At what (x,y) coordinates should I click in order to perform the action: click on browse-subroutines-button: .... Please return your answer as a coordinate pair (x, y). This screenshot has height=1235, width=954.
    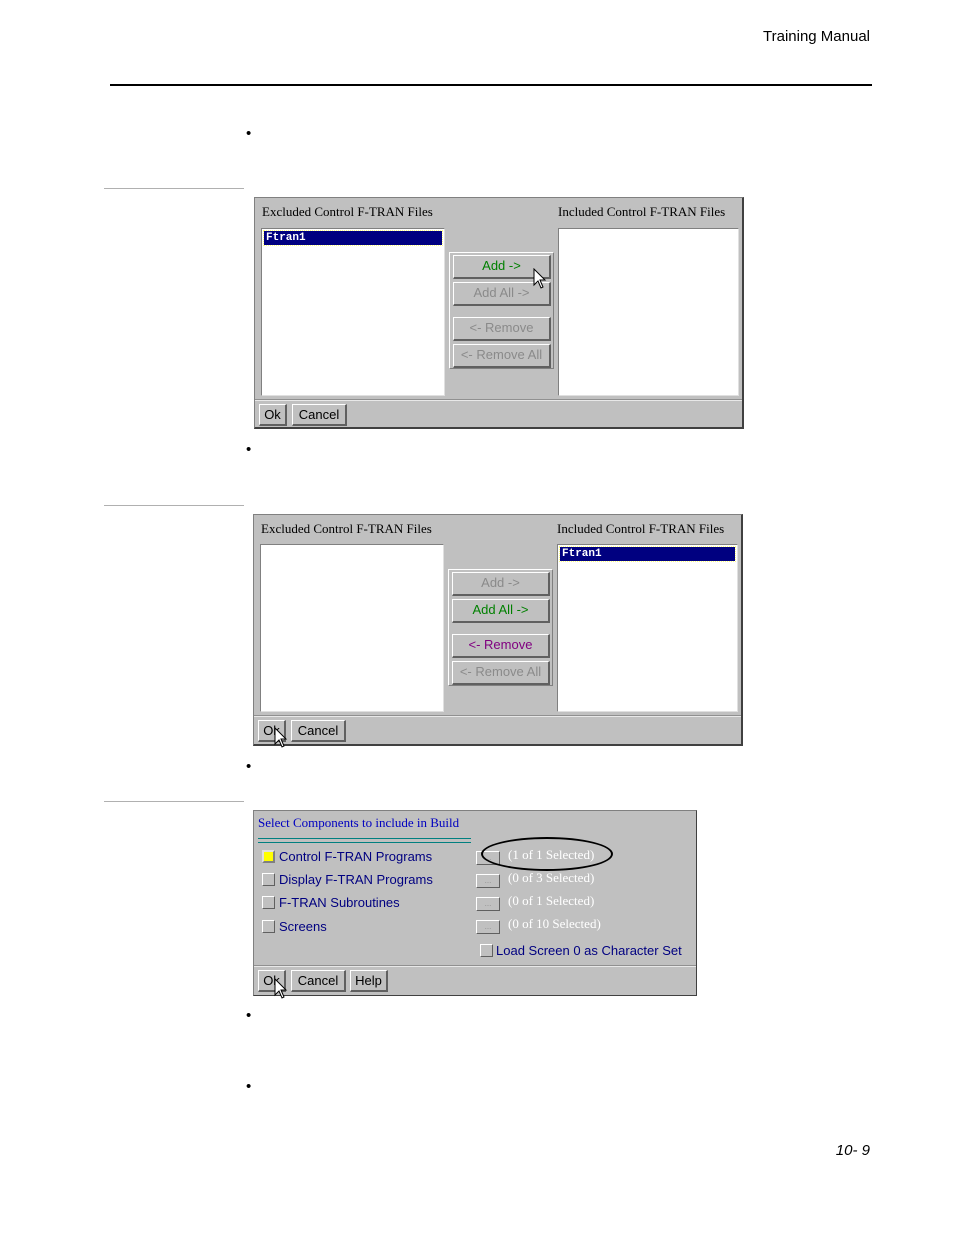
    Looking at the image, I should click on (488, 904).